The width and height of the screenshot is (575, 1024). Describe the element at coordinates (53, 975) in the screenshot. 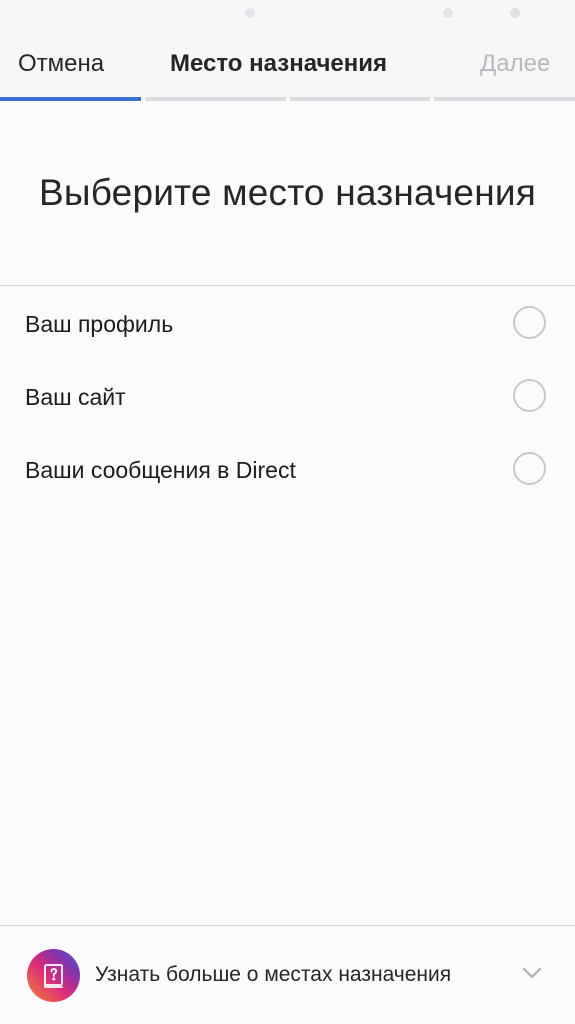

I see `question-book-icon` at that location.